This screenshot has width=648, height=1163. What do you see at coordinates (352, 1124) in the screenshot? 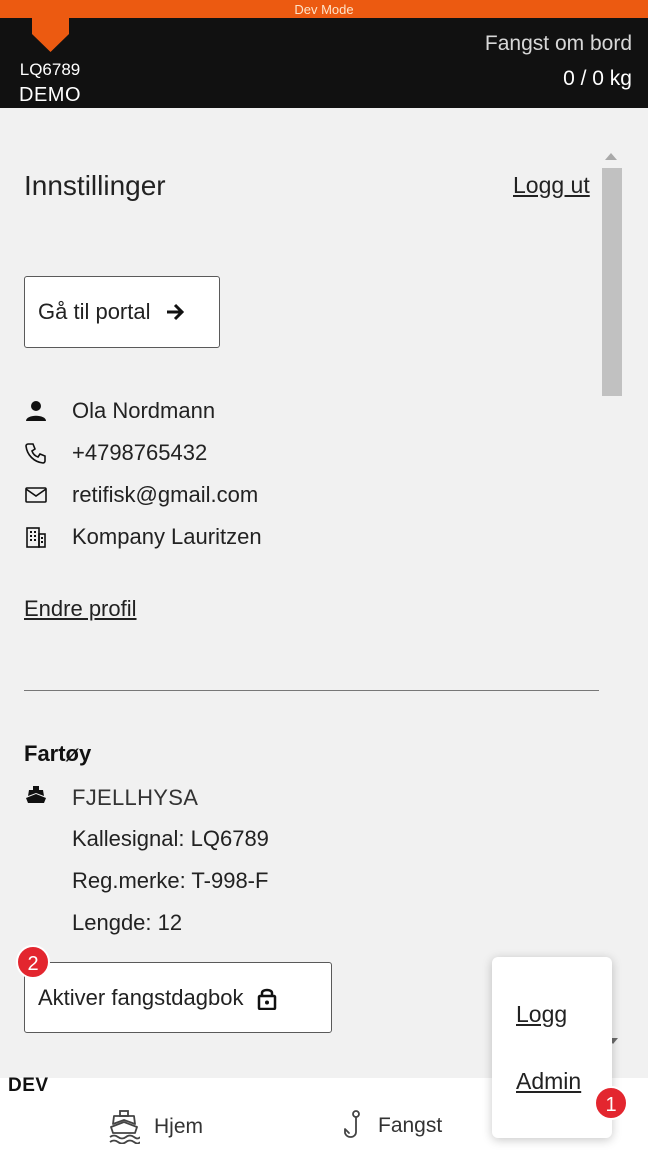
I see `fish-hook-icon` at bounding box center [352, 1124].